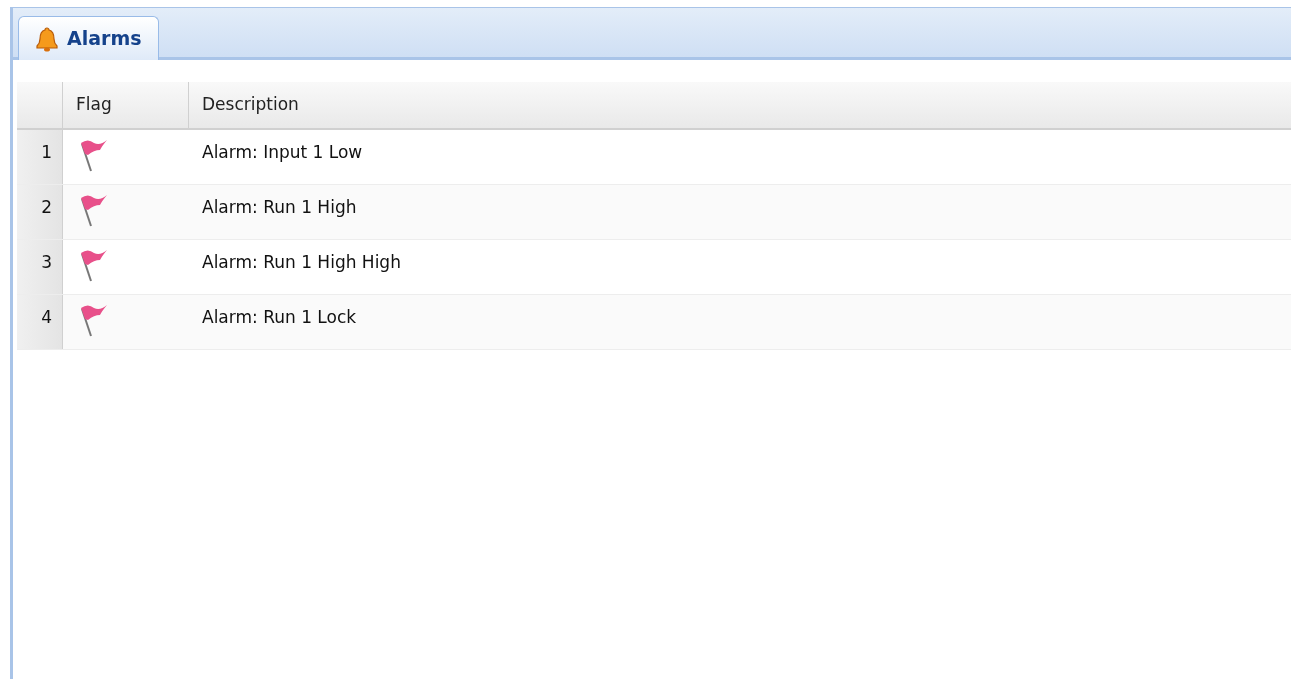 This screenshot has height=679, width=1291. What do you see at coordinates (40, 322) in the screenshot?
I see `row-number: 4` at bounding box center [40, 322].